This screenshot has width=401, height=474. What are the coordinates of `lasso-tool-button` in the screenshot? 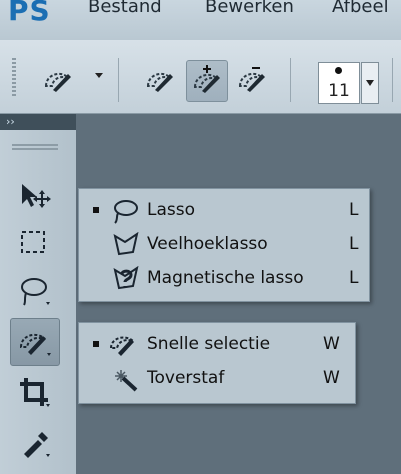 It's located at (34, 291).